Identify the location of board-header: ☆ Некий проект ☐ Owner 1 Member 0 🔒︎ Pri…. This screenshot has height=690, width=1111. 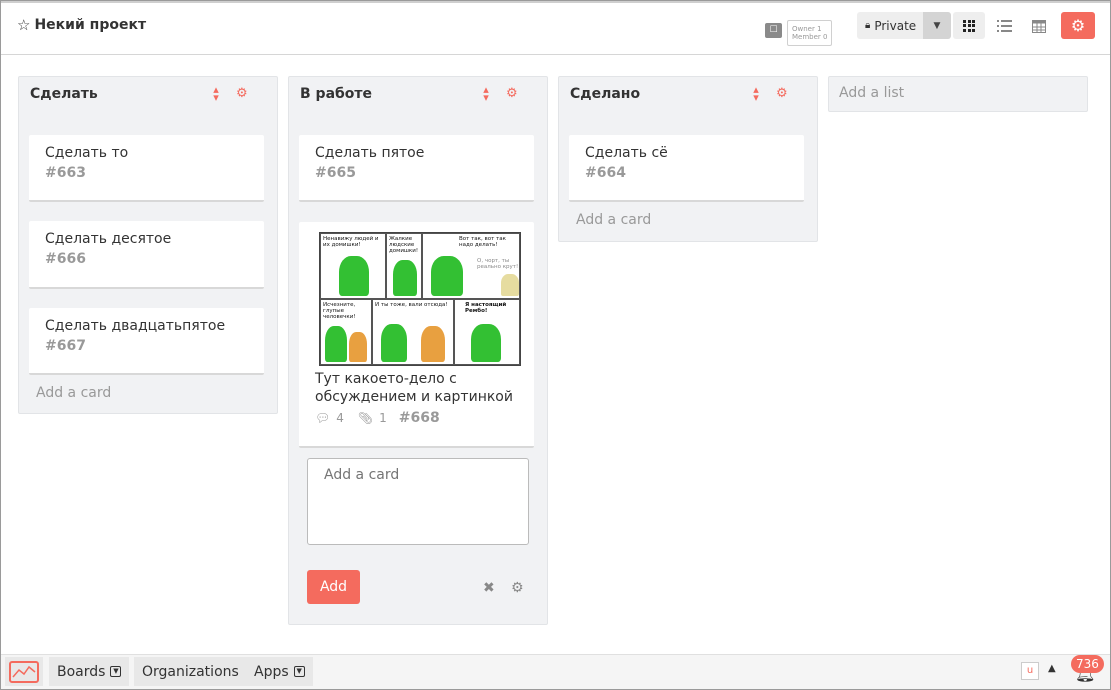
(555, 28).